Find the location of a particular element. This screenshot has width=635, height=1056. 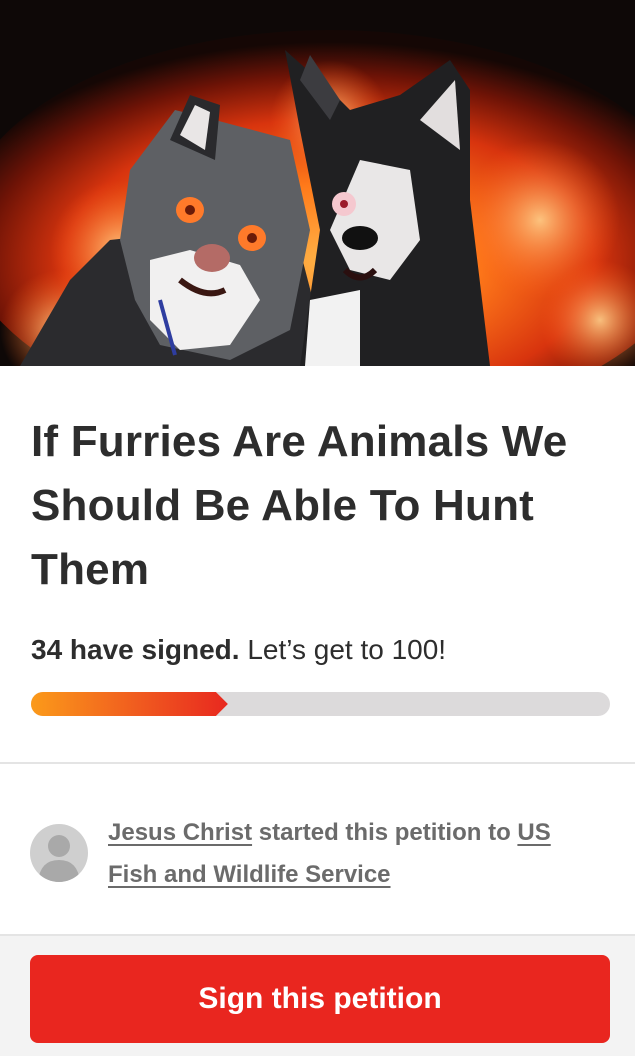

person-silhouette-icon is located at coordinates (59, 858).